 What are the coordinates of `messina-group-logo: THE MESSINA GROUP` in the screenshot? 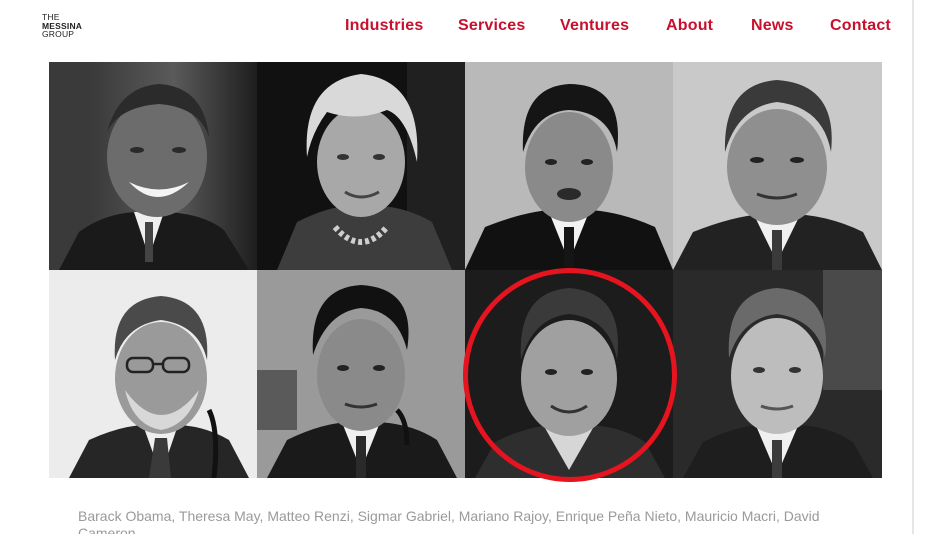 It's located at (72, 26).